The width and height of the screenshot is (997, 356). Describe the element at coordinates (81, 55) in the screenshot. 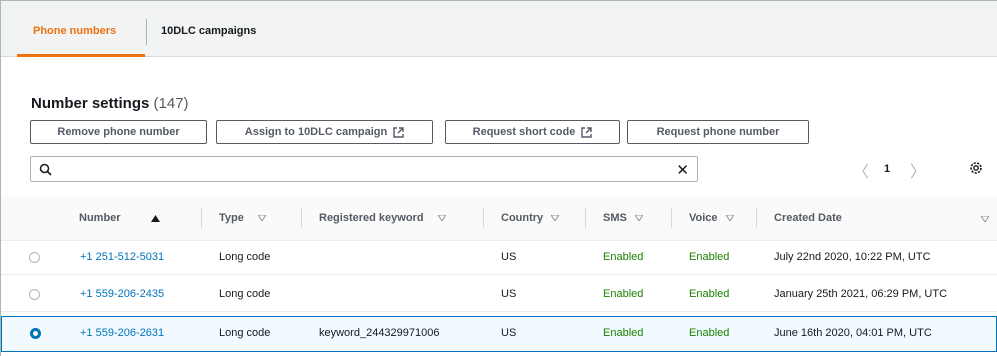

I see `active-tab-indicator` at that location.